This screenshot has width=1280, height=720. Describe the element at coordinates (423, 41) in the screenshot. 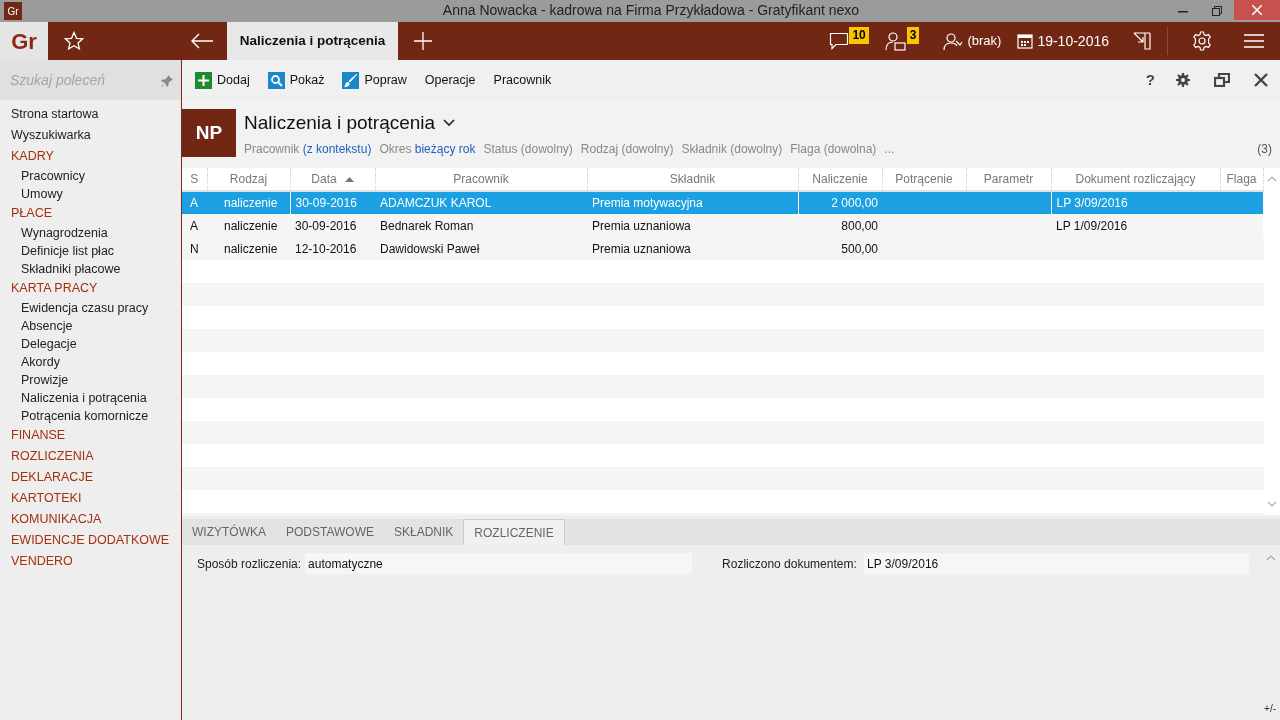

I see `plus-icon` at that location.